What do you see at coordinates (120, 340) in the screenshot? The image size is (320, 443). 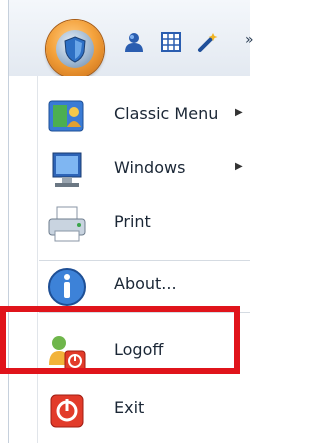 I see `logoff-highlight-box` at bounding box center [120, 340].